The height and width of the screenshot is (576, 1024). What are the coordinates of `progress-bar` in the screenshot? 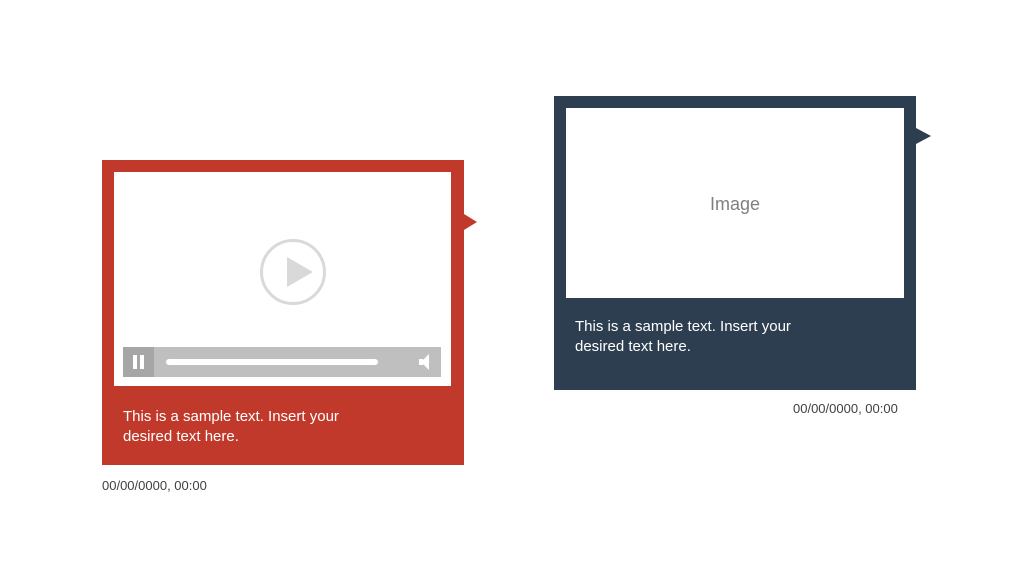 It's located at (272, 362).